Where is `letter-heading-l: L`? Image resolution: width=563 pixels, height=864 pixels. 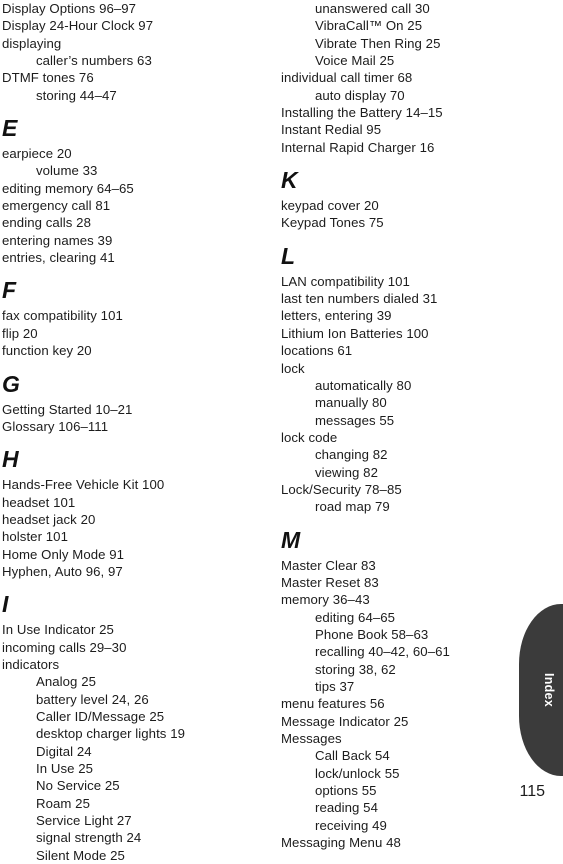 letter-heading-l: L is located at coordinates (288, 255).